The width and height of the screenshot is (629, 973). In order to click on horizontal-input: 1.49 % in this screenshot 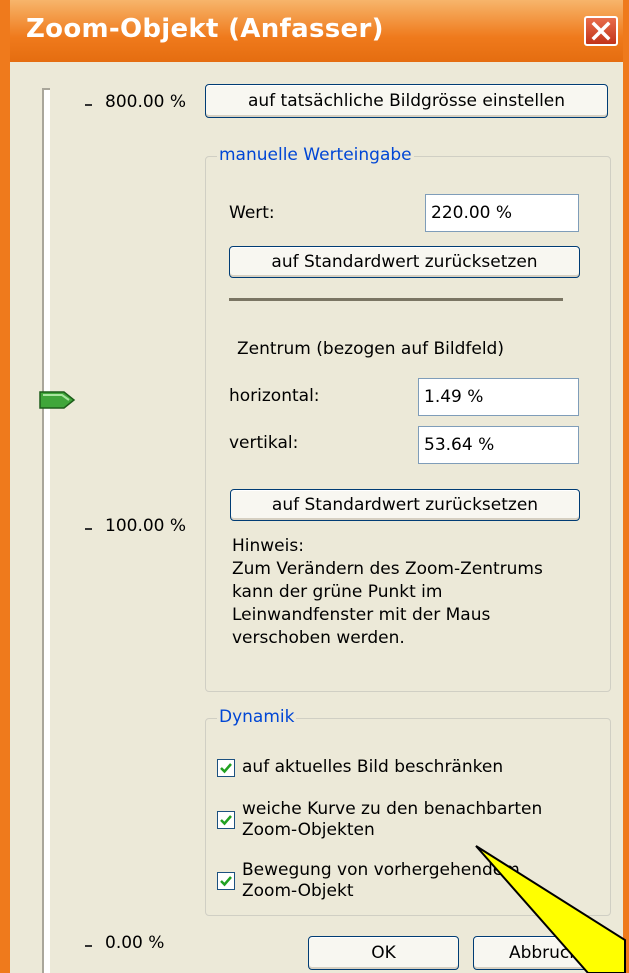, I will do `click(498, 397)`.